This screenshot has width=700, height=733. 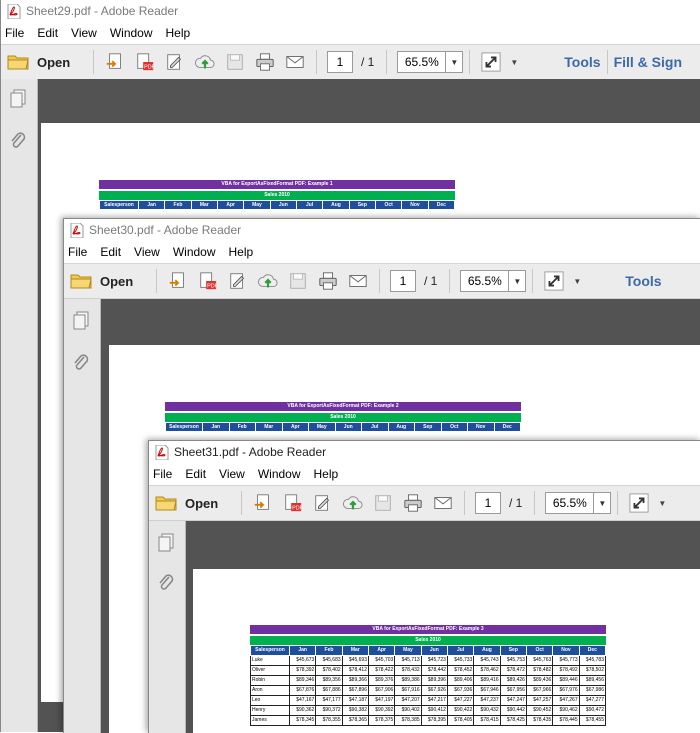 I want to click on value-cell: $89,356, so click(x=329, y=680).